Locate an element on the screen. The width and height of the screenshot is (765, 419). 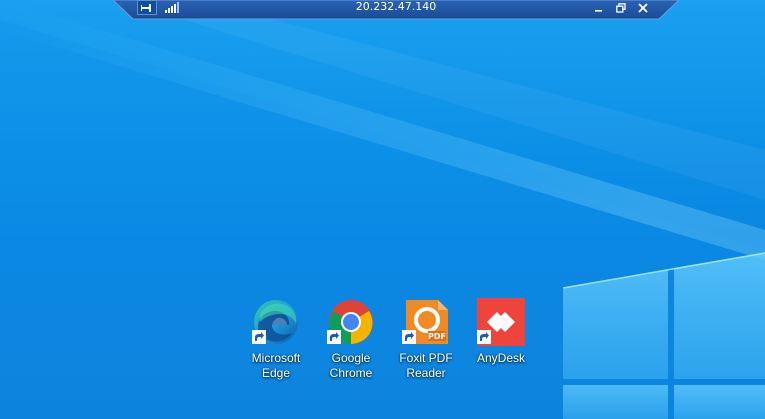
svg-text: PDF is located at coordinates (437, 336).